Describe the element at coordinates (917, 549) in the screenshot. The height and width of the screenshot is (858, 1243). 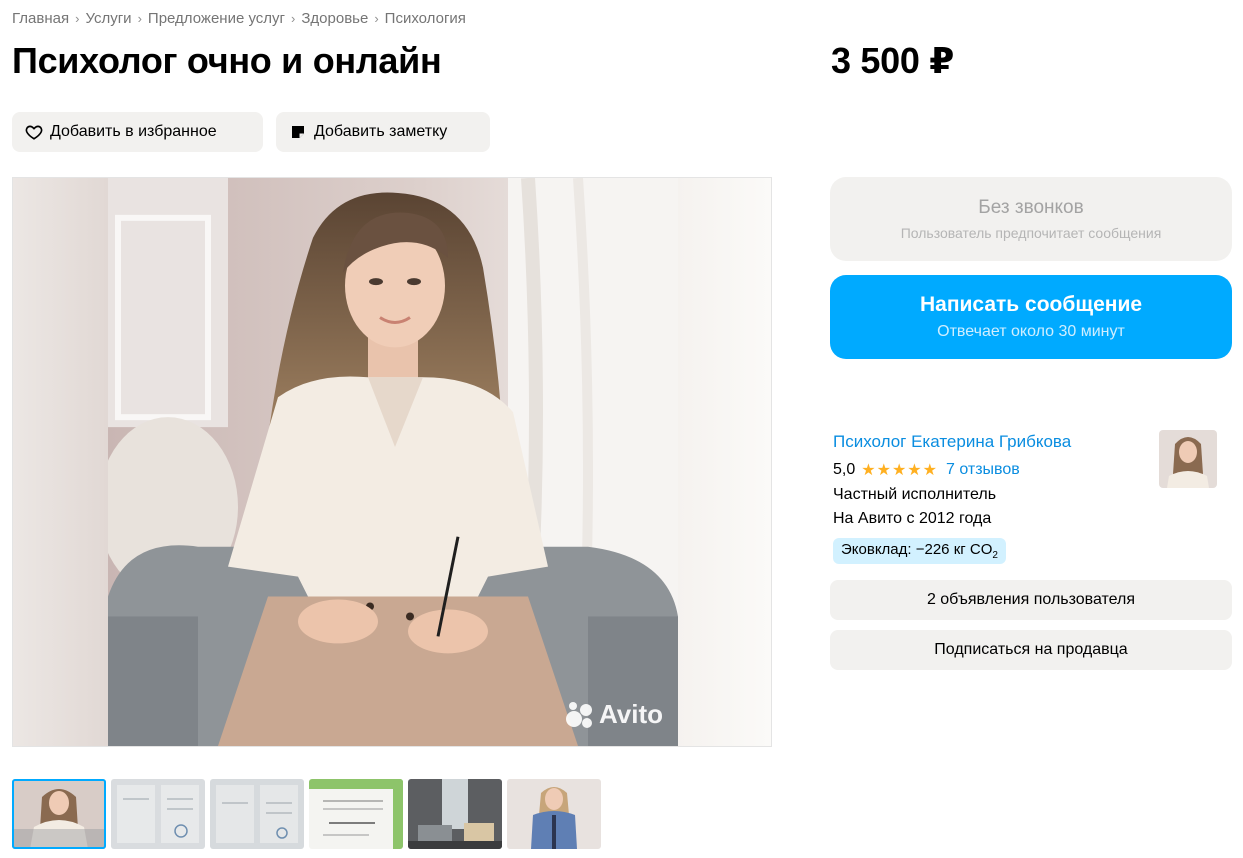
I see `eco-label: Эковклад: −226 кг CO` at that location.